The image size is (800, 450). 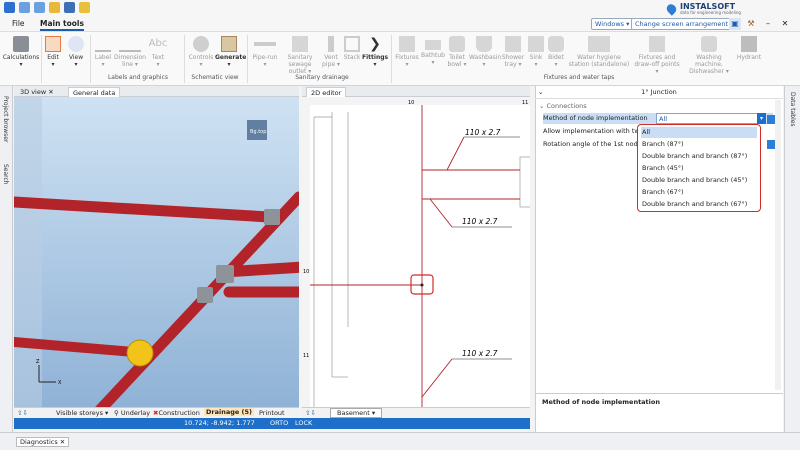 I want to click on fittings-label: Fittings, so click(x=375, y=57).